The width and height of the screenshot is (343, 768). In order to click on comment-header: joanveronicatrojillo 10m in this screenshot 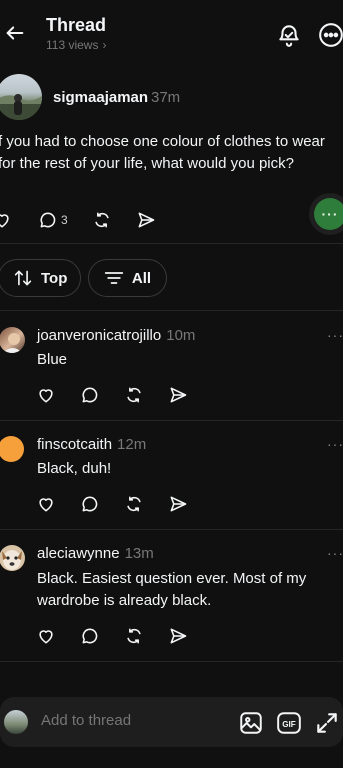, I will do `click(116, 335)`.